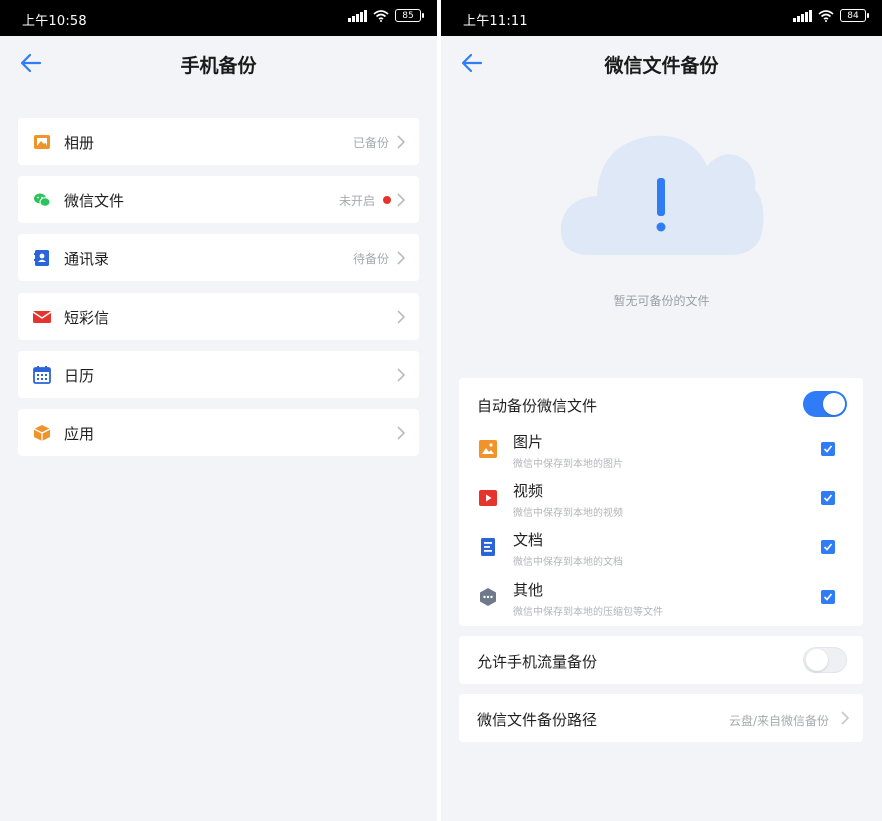 This screenshot has width=882, height=821. Describe the element at coordinates (488, 597) in the screenshot. I see `other-files-icon` at that location.